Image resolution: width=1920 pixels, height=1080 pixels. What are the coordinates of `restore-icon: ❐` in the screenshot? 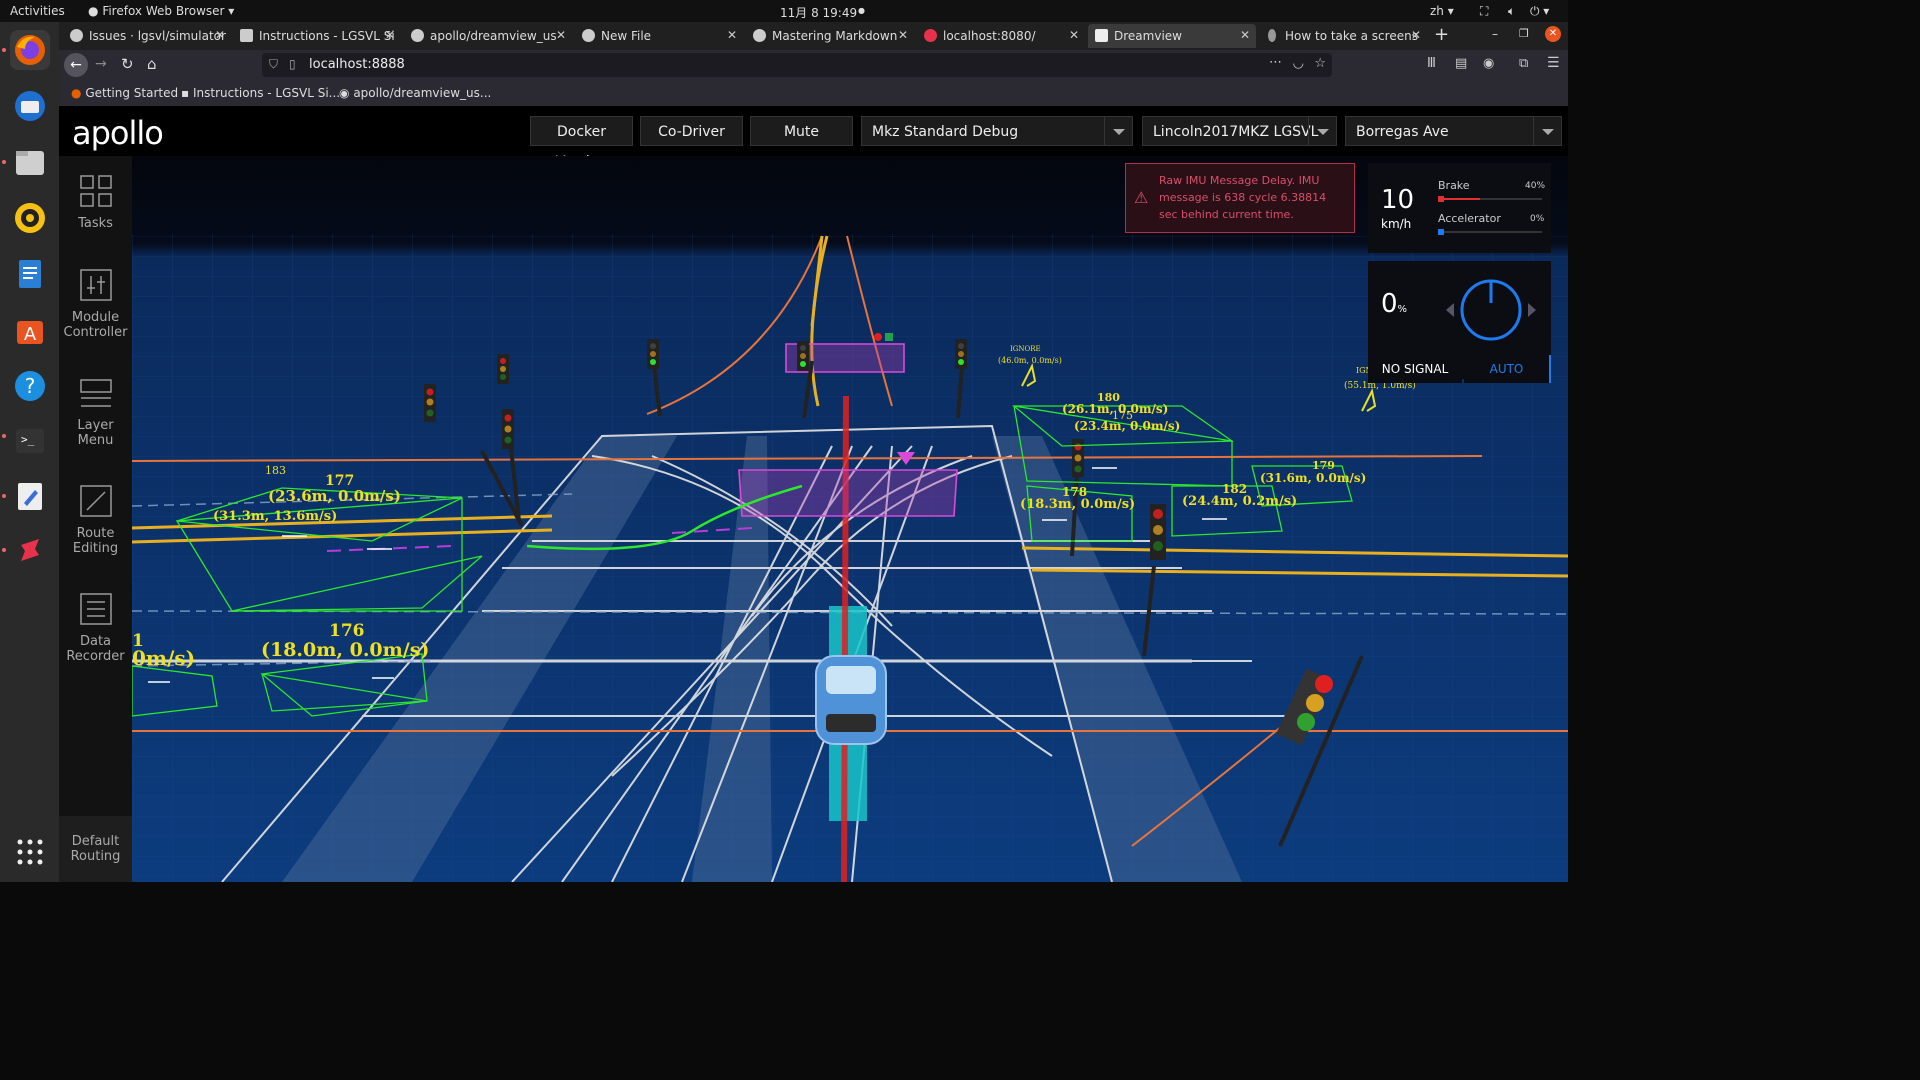 It's located at (1524, 33).